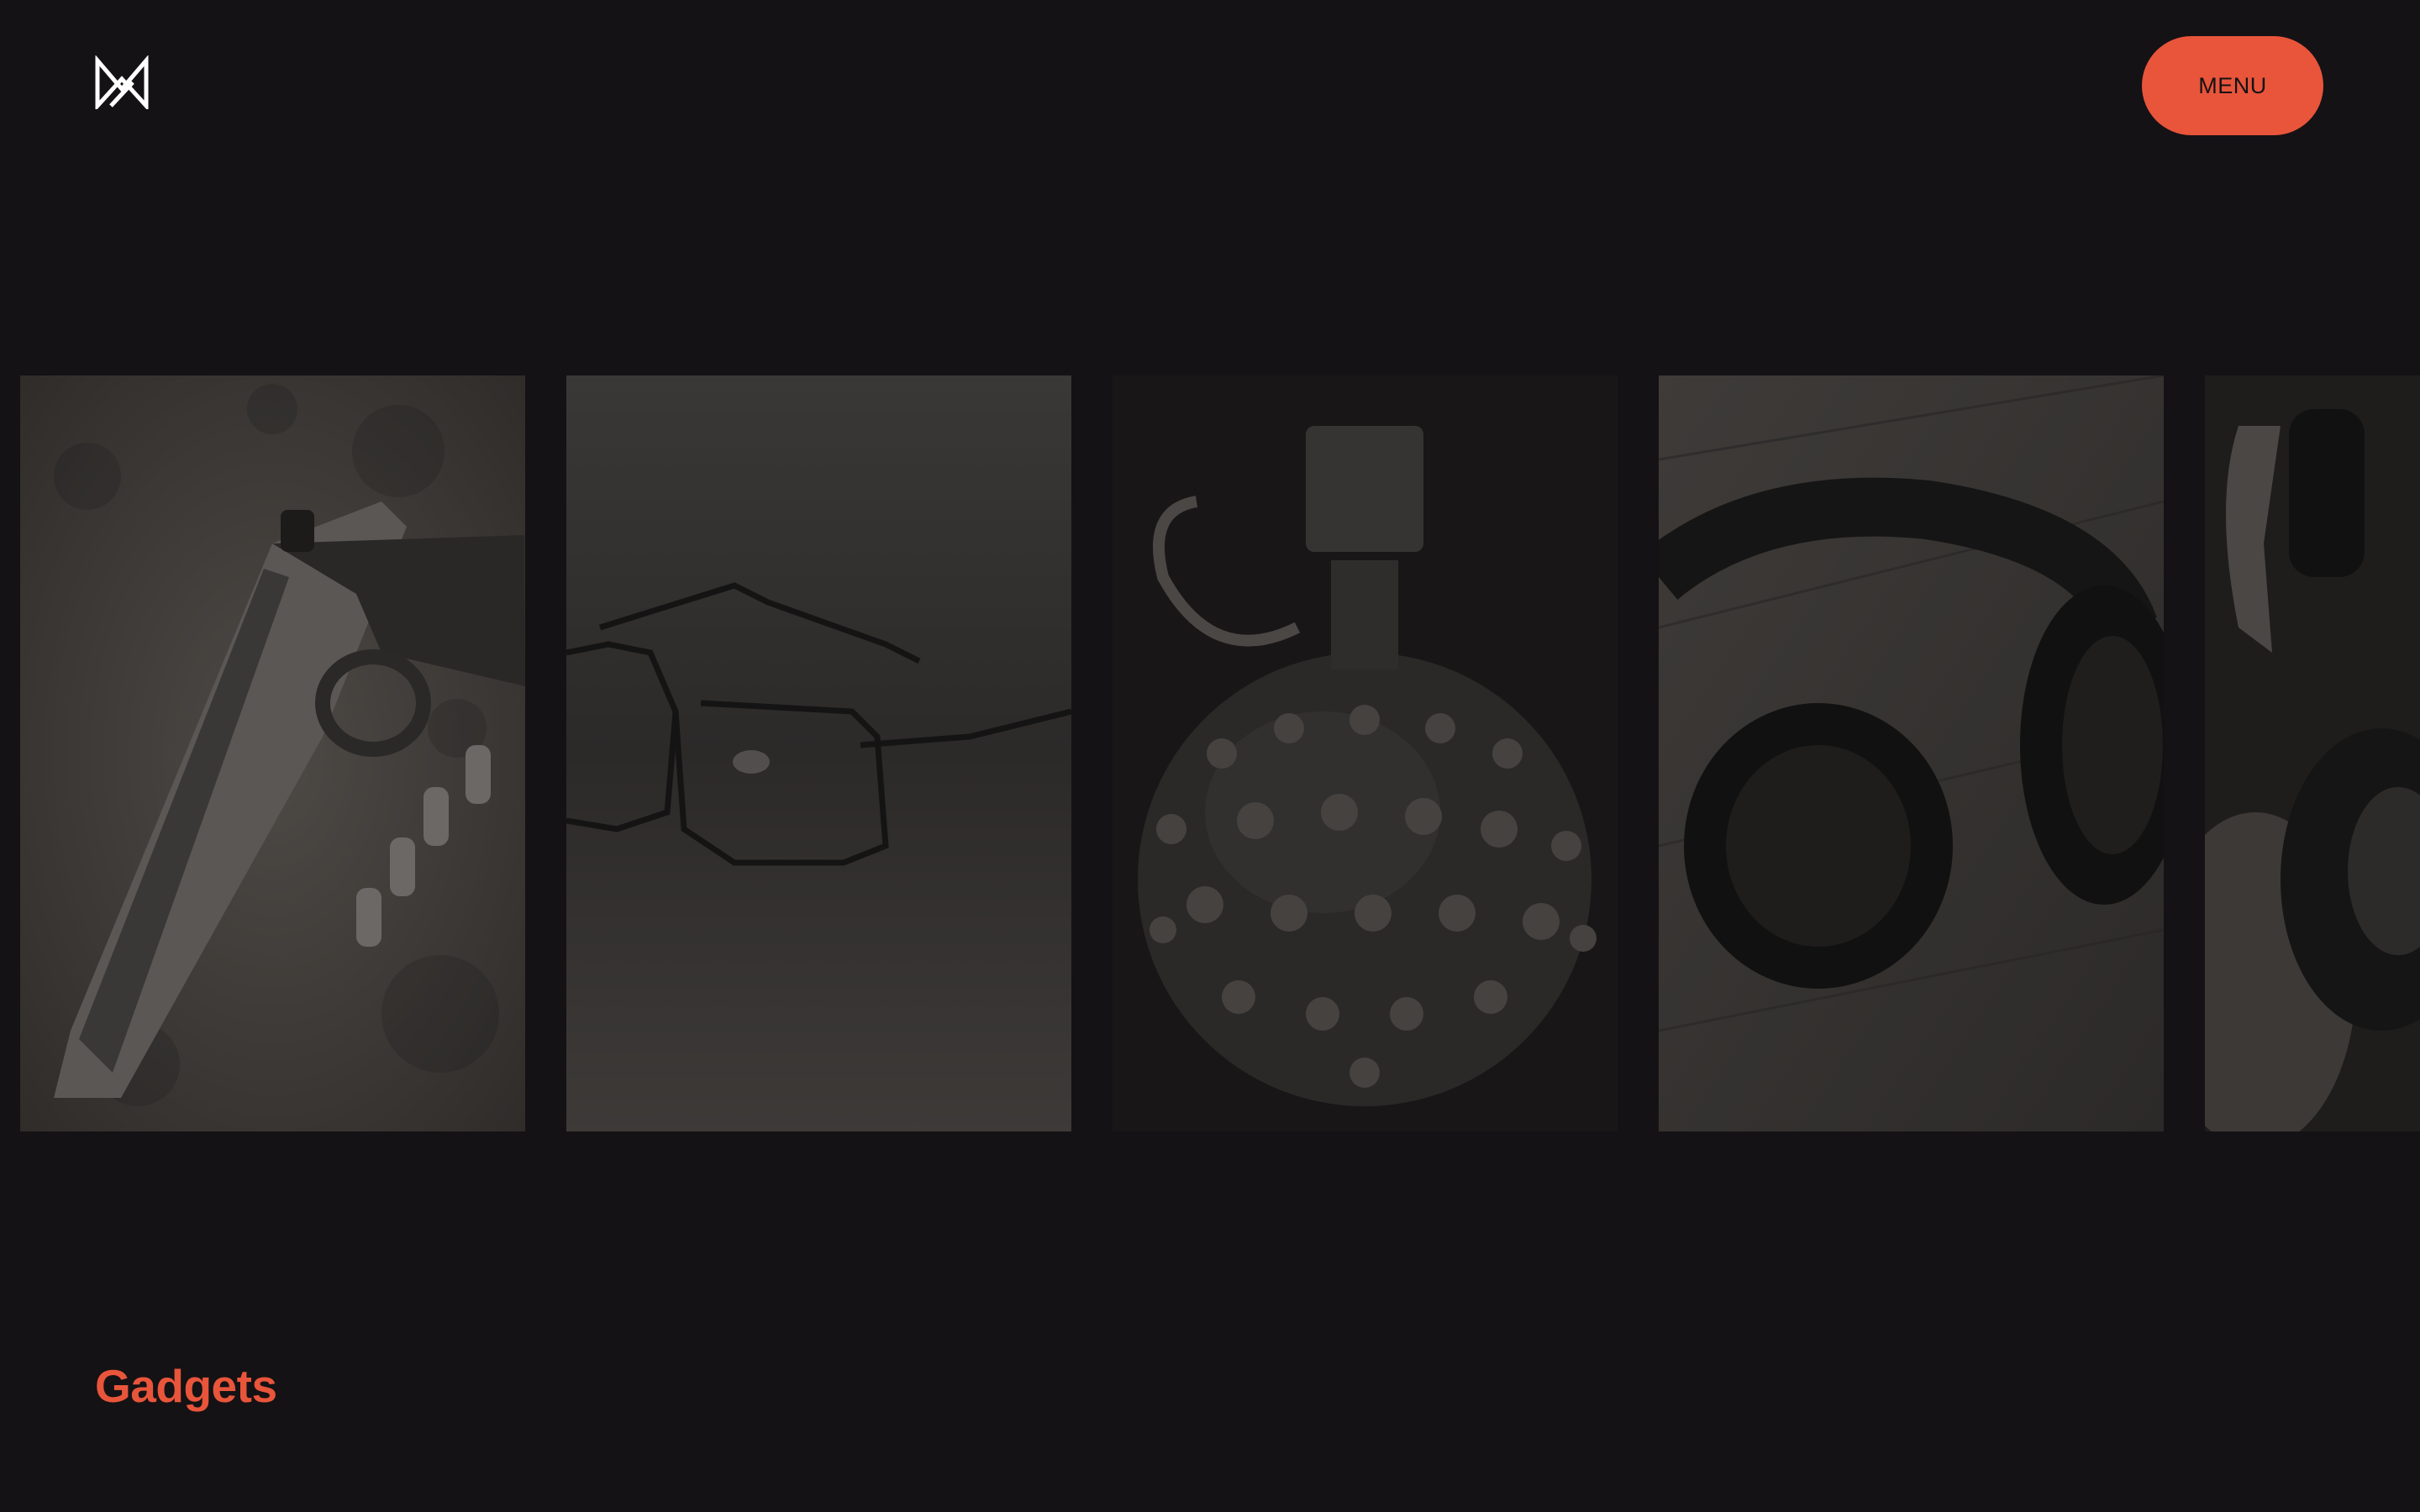  I want to click on gadget-image, so click(2312, 753).